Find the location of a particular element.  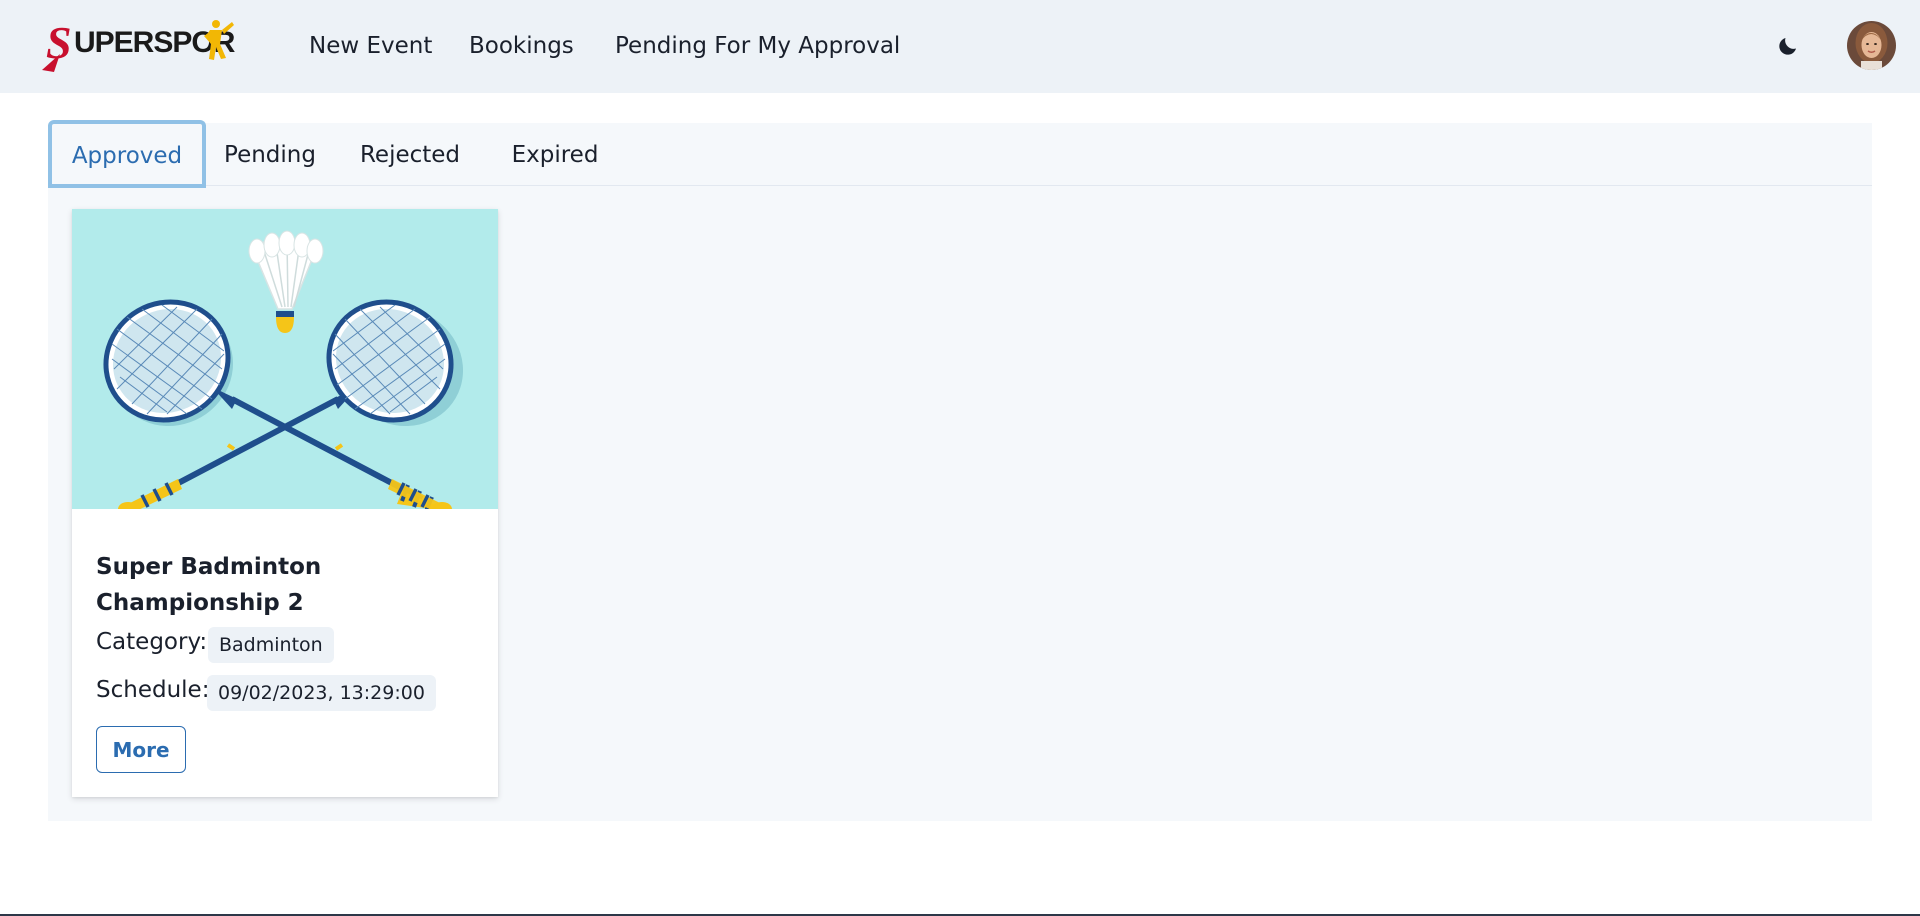

nav-new-event: New Event is located at coordinates (370, 46).